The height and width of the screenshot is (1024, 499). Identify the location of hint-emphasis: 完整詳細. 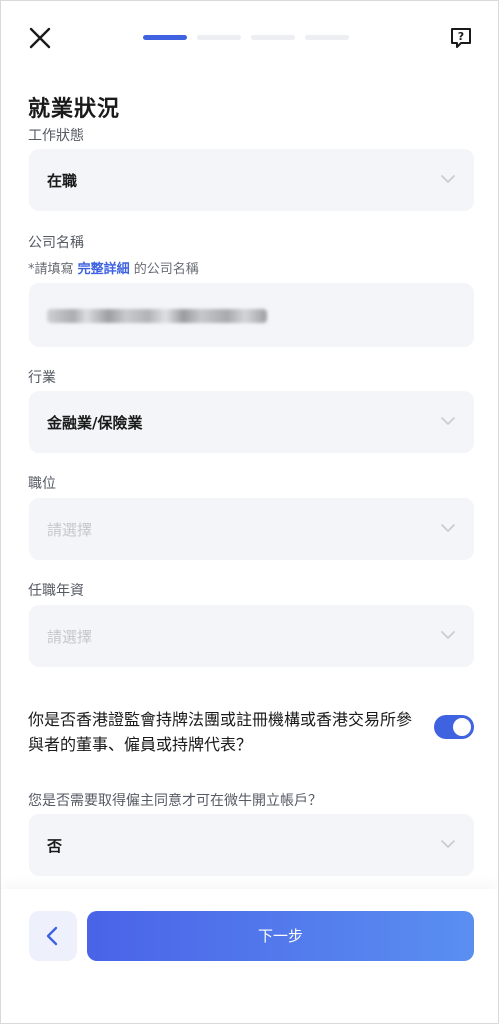
(103, 269).